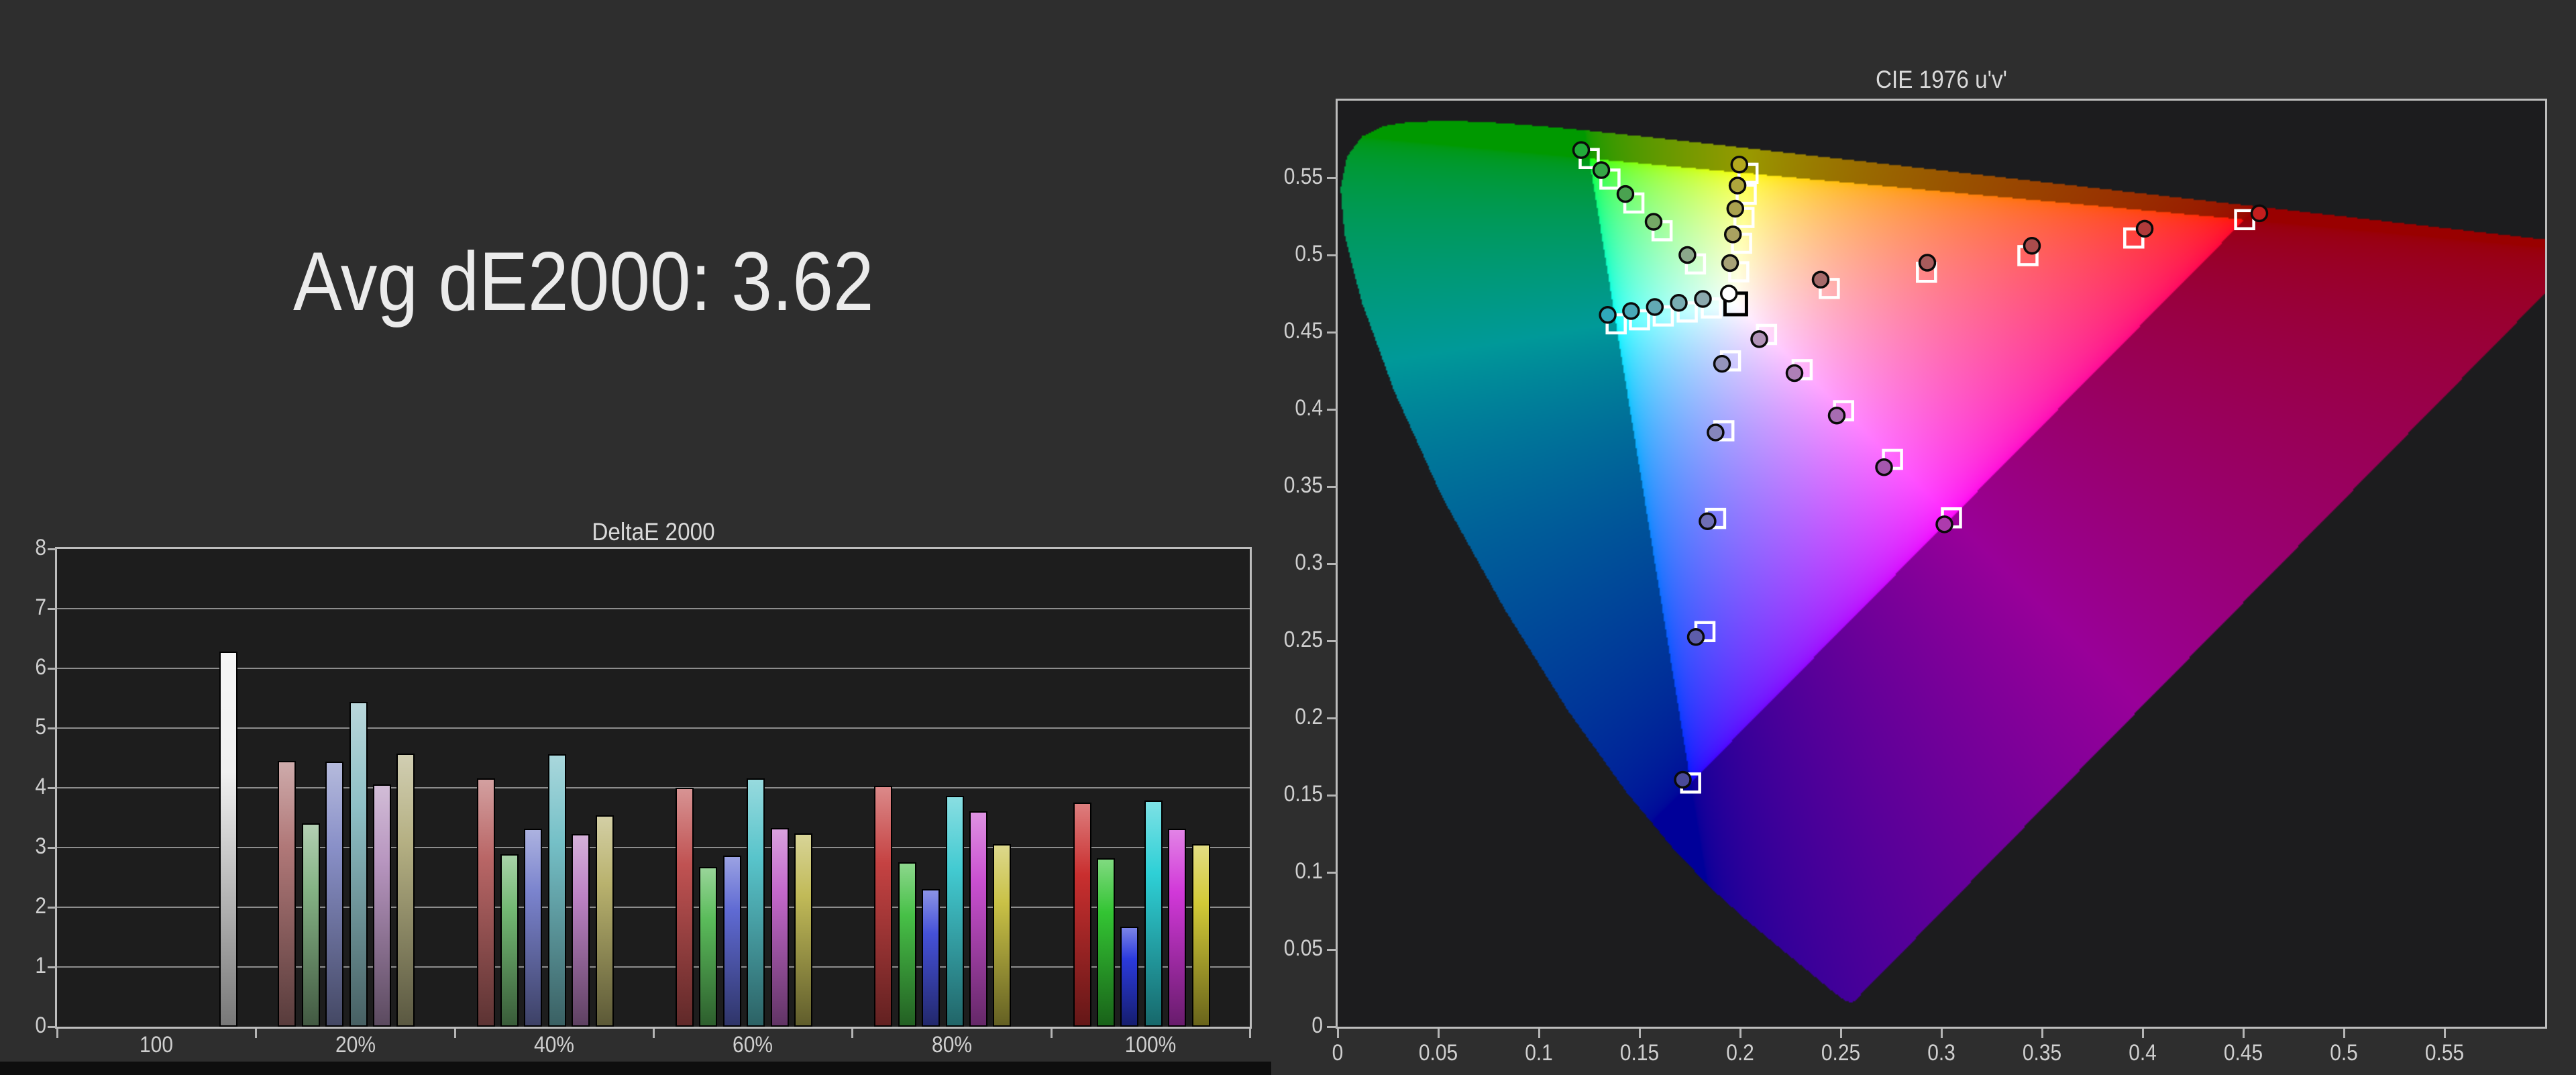  I want to click on measured-point-red-100--measured, so click(2259, 213).